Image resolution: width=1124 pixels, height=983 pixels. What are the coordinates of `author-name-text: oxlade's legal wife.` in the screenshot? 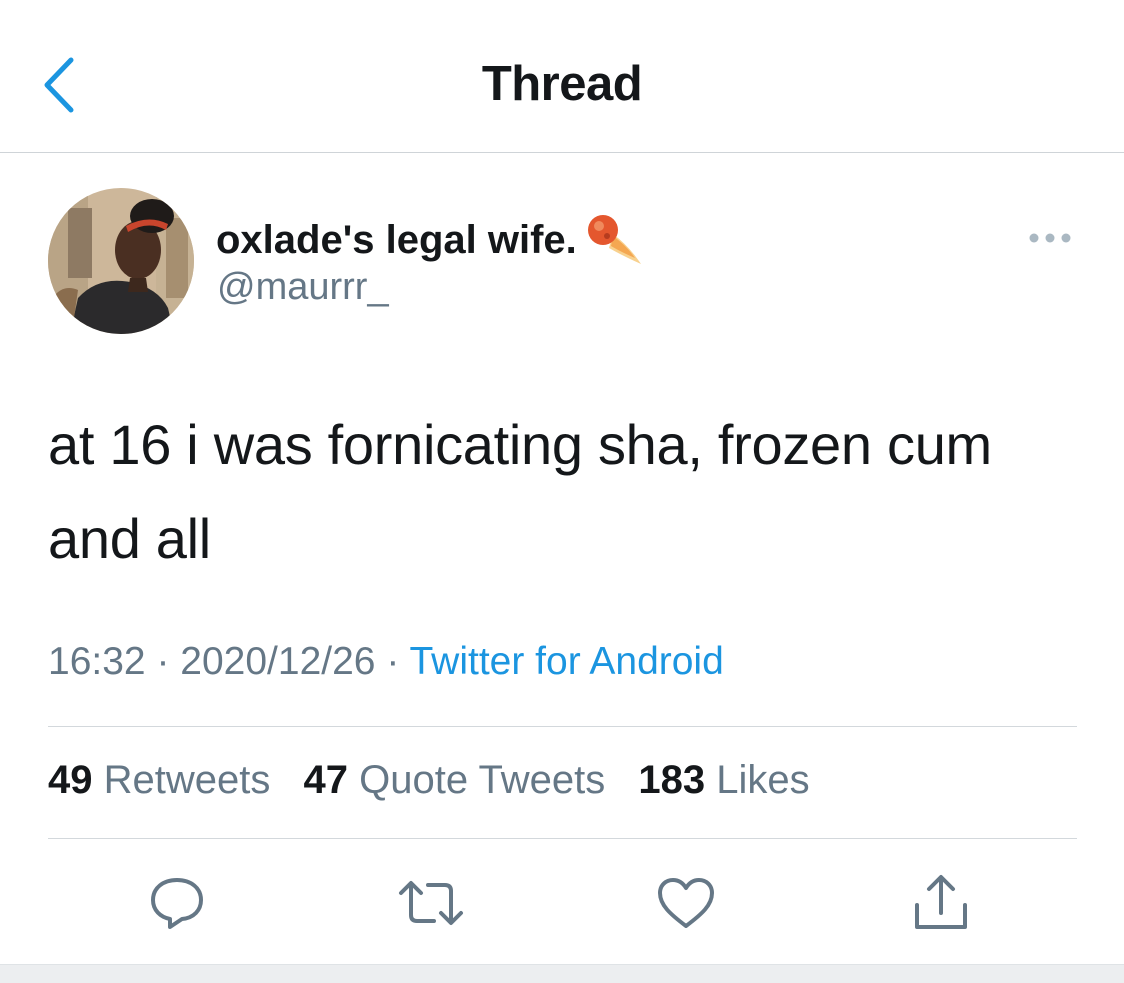 It's located at (396, 239).